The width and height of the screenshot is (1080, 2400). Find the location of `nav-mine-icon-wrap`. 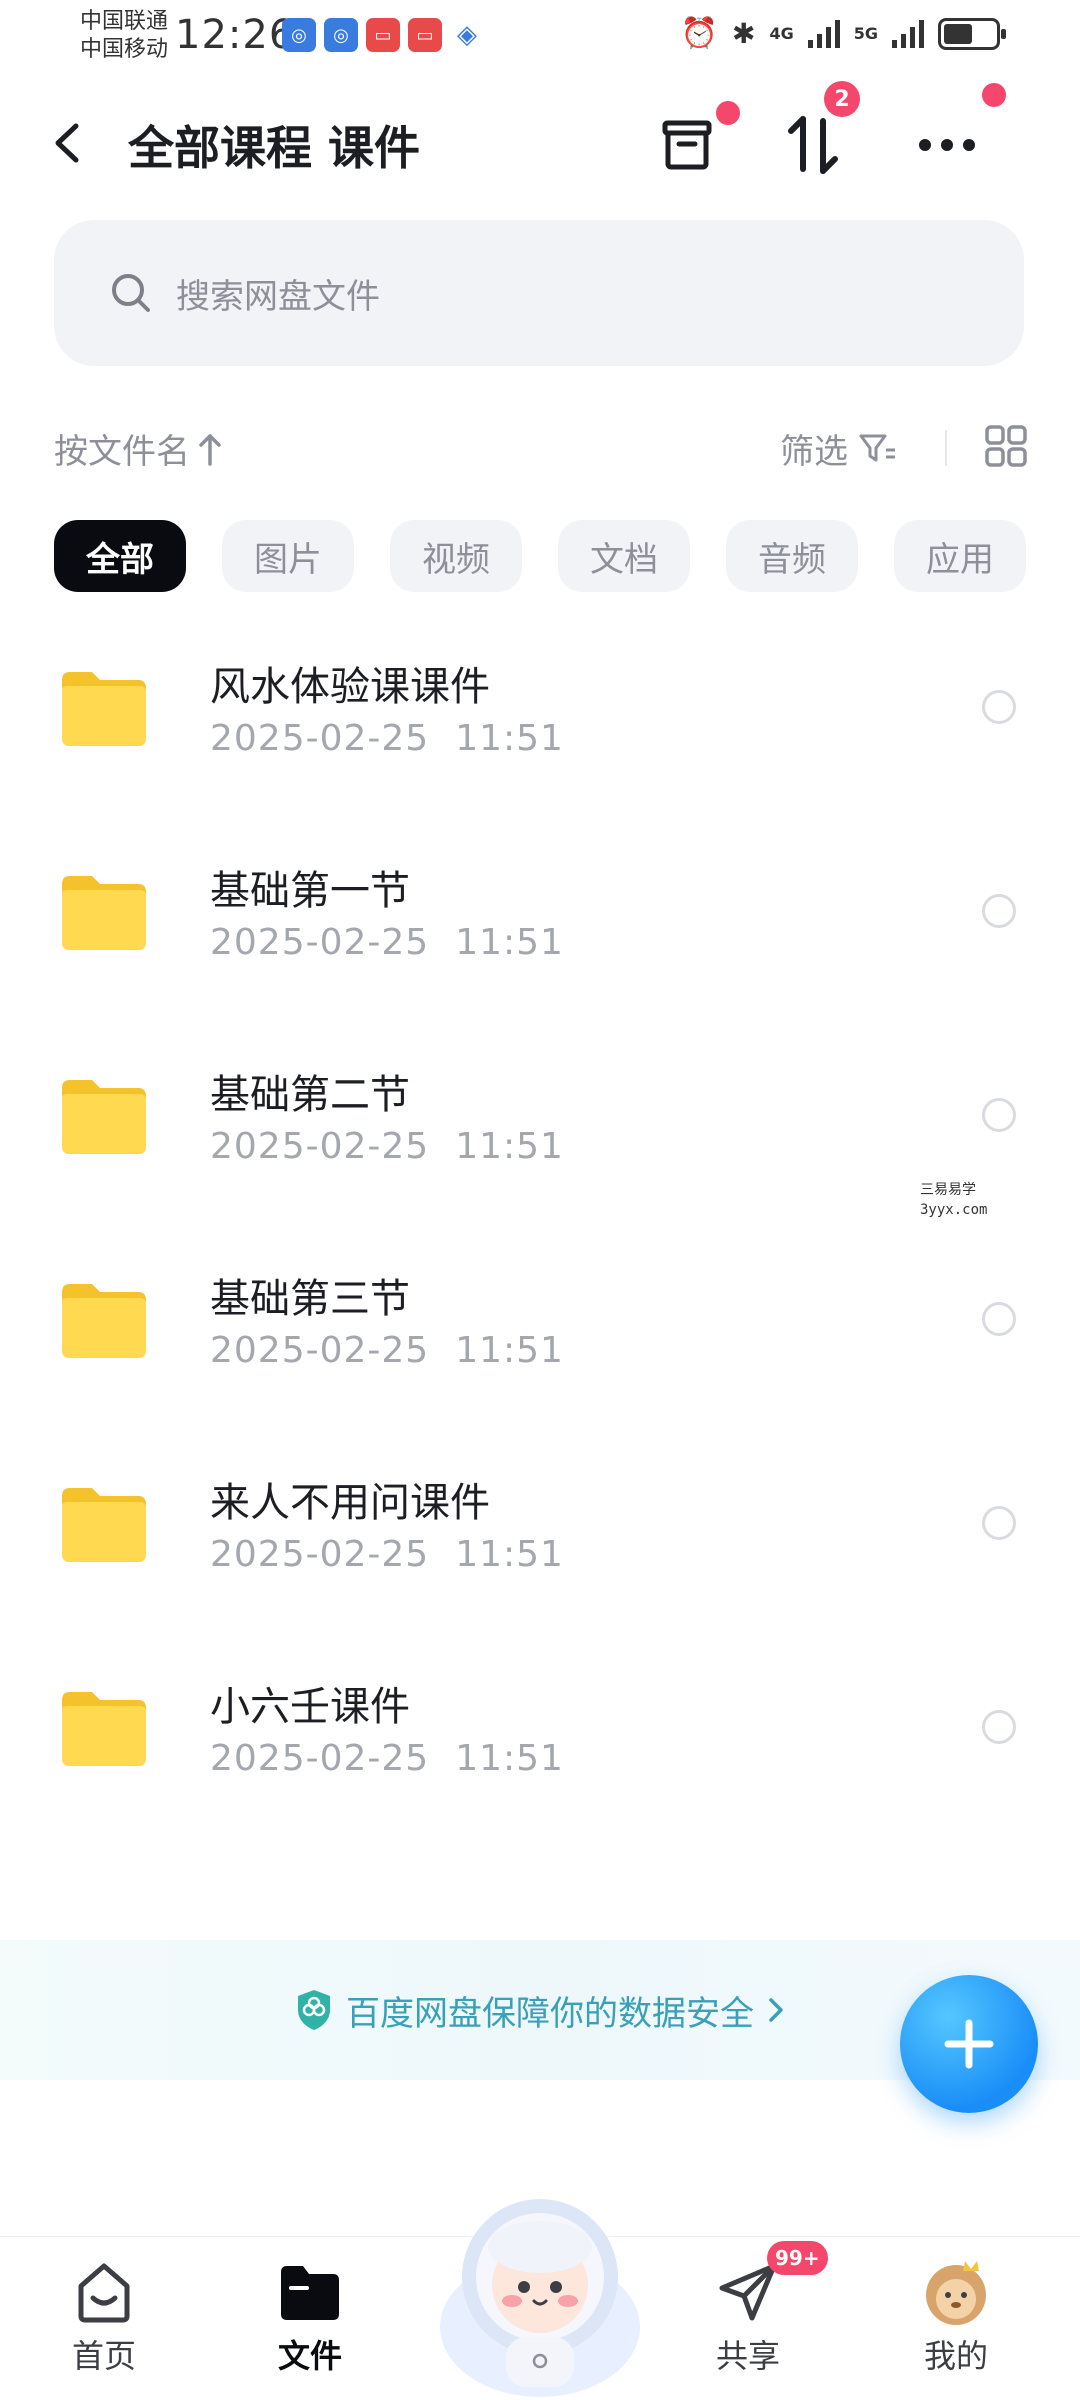

nav-mine-icon-wrap is located at coordinates (956, 2292).